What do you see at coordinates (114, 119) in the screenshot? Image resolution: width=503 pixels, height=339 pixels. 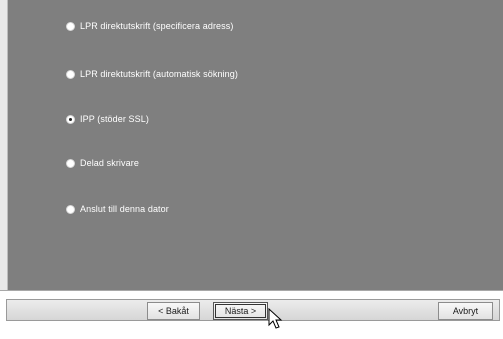 I see `option-label: IPP (stöder SSL)` at bounding box center [114, 119].